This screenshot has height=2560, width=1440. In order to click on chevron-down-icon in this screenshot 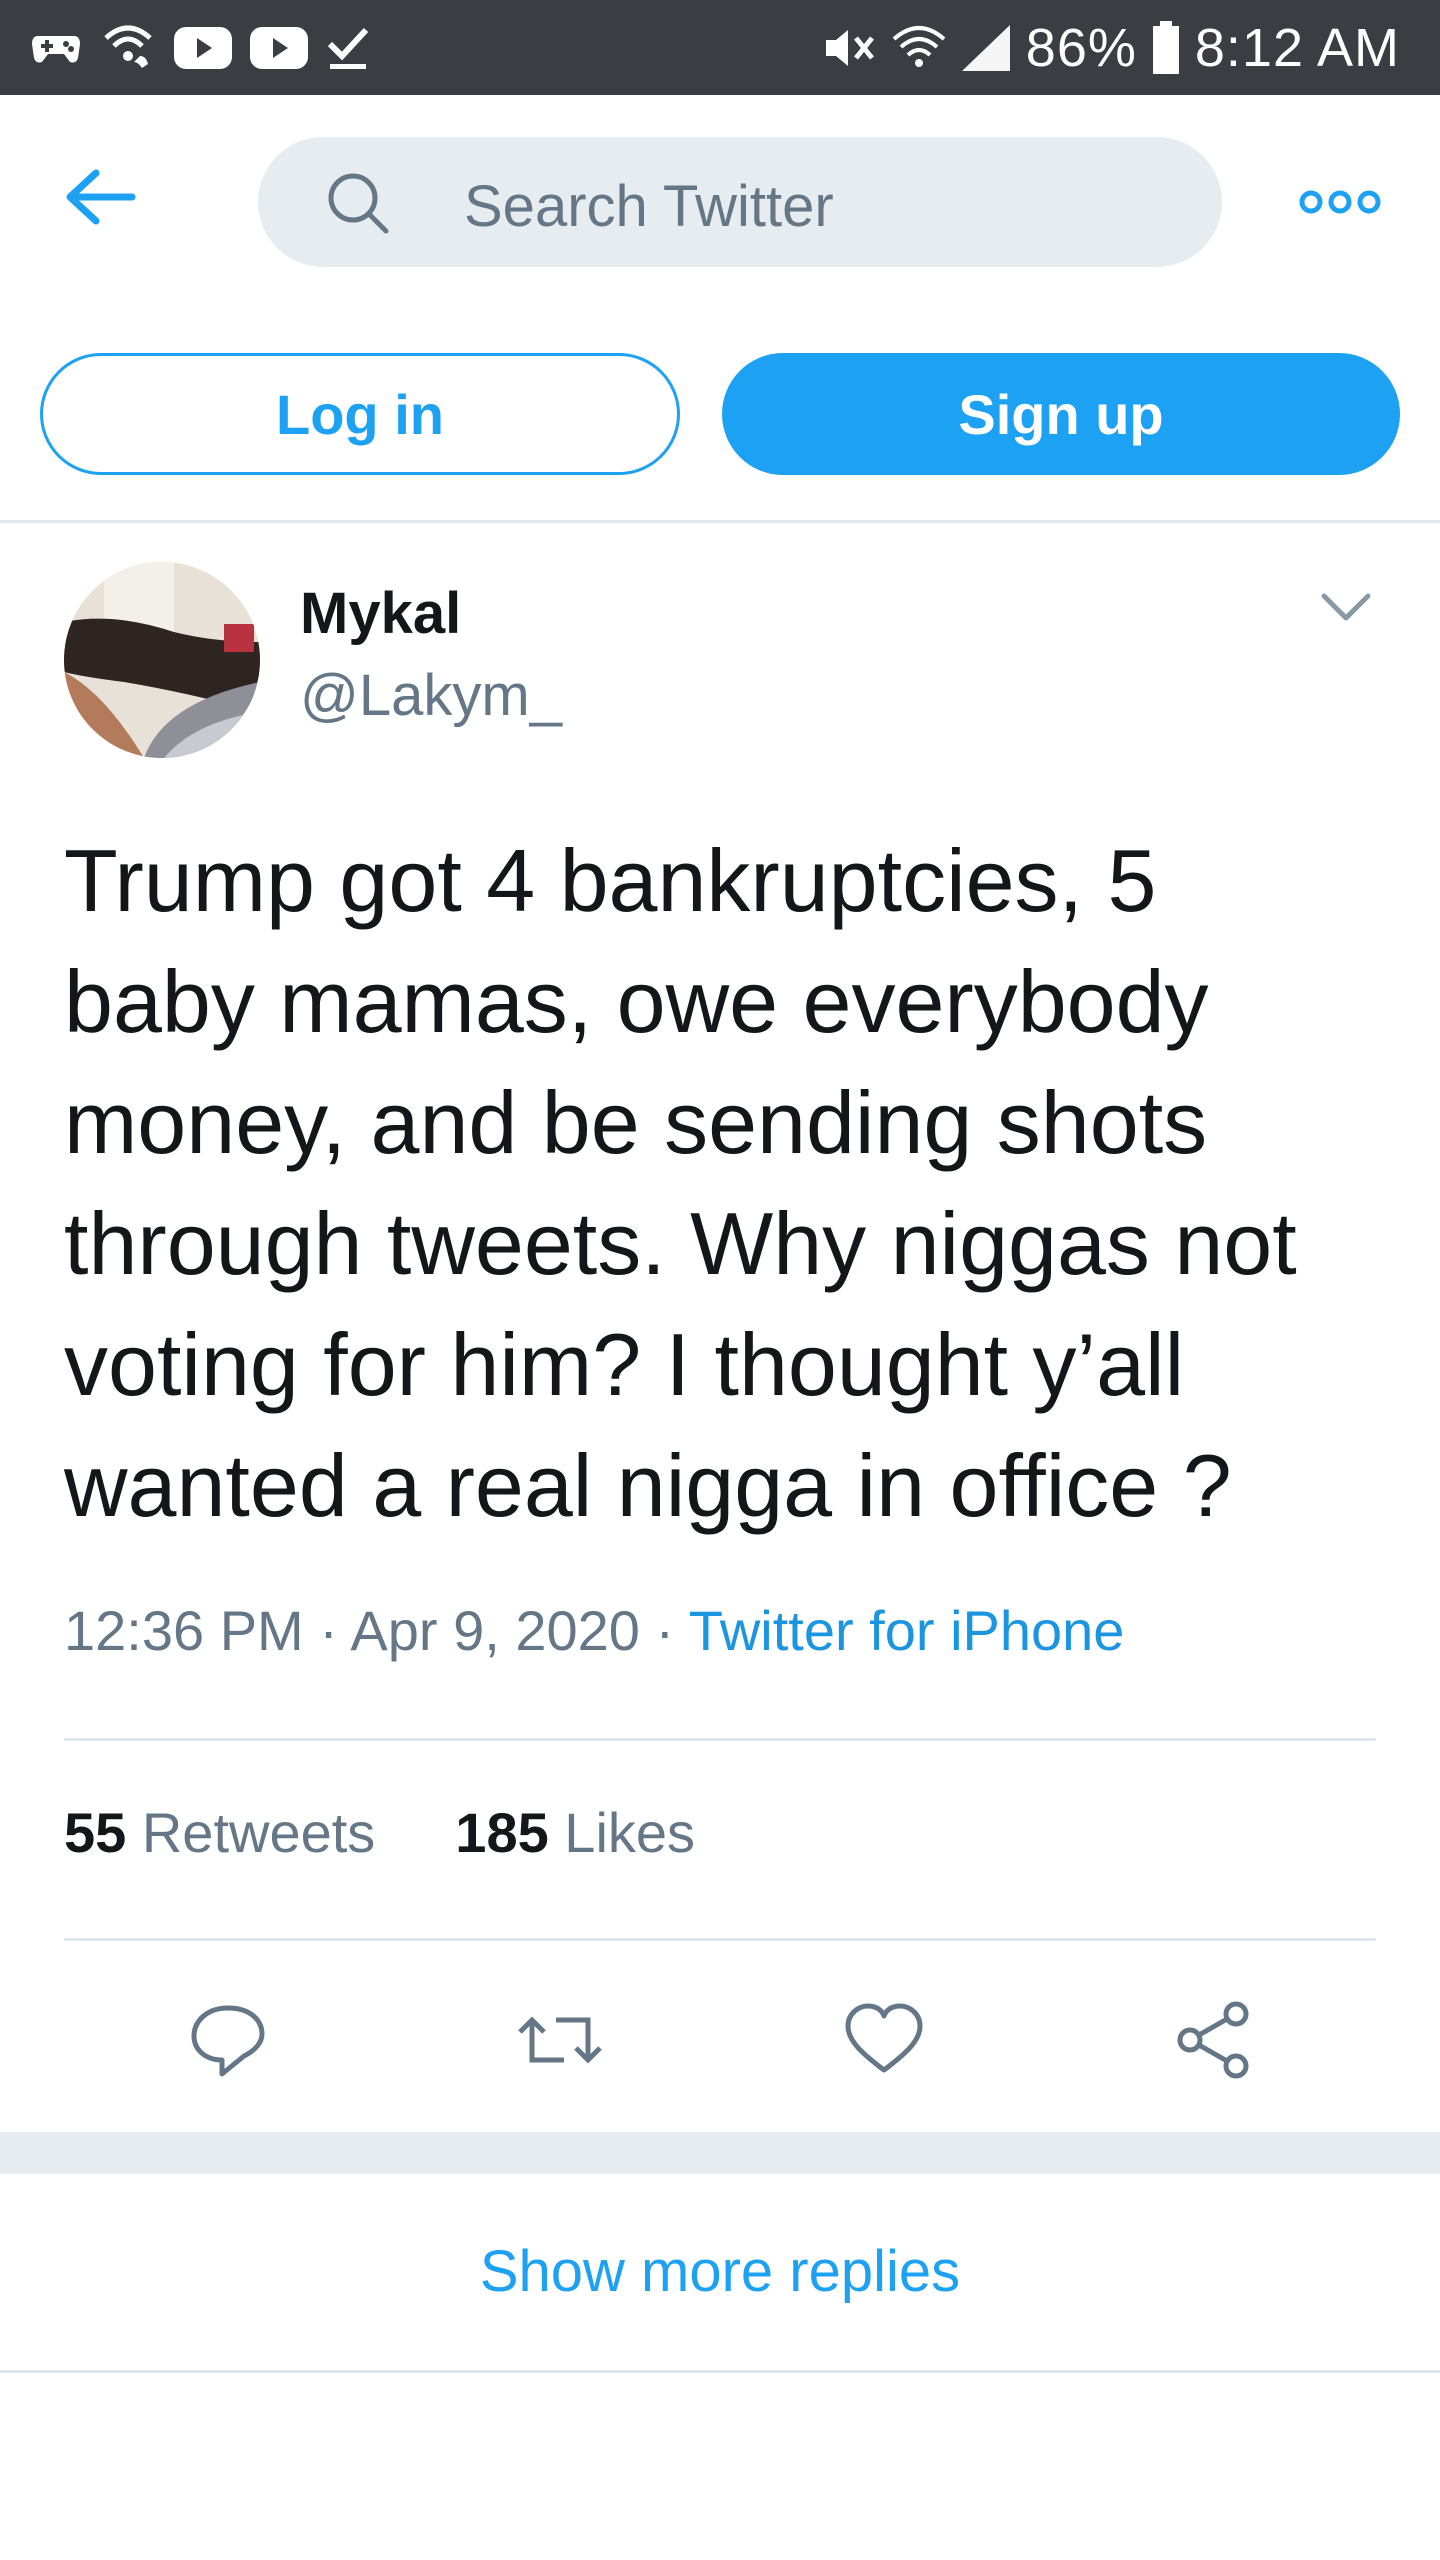, I will do `click(1346, 607)`.